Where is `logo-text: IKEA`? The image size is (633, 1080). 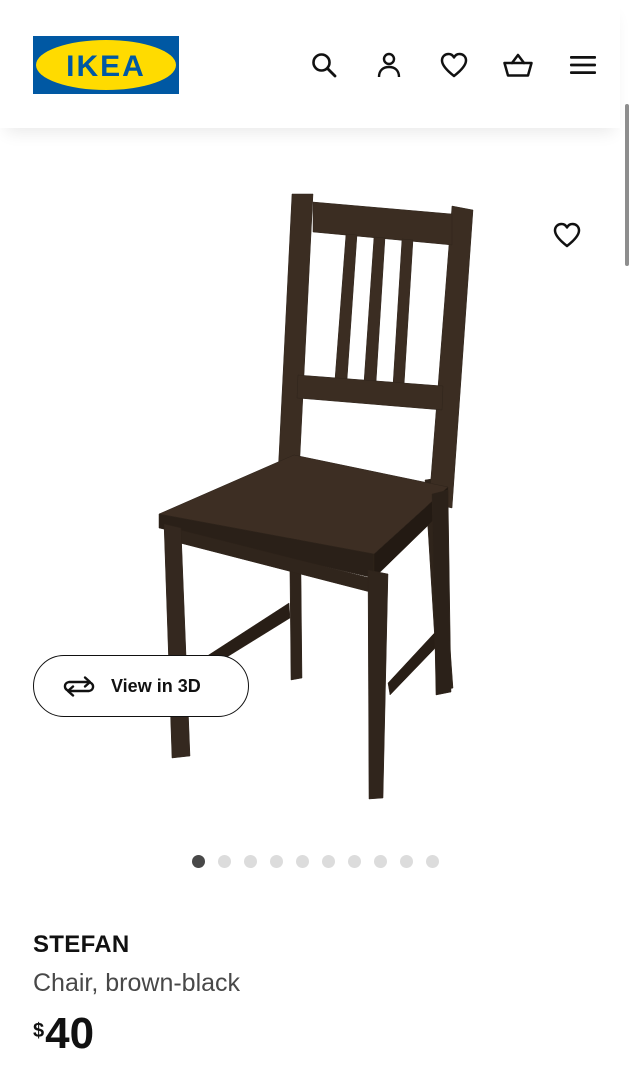 logo-text: IKEA is located at coordinates (106, 66).